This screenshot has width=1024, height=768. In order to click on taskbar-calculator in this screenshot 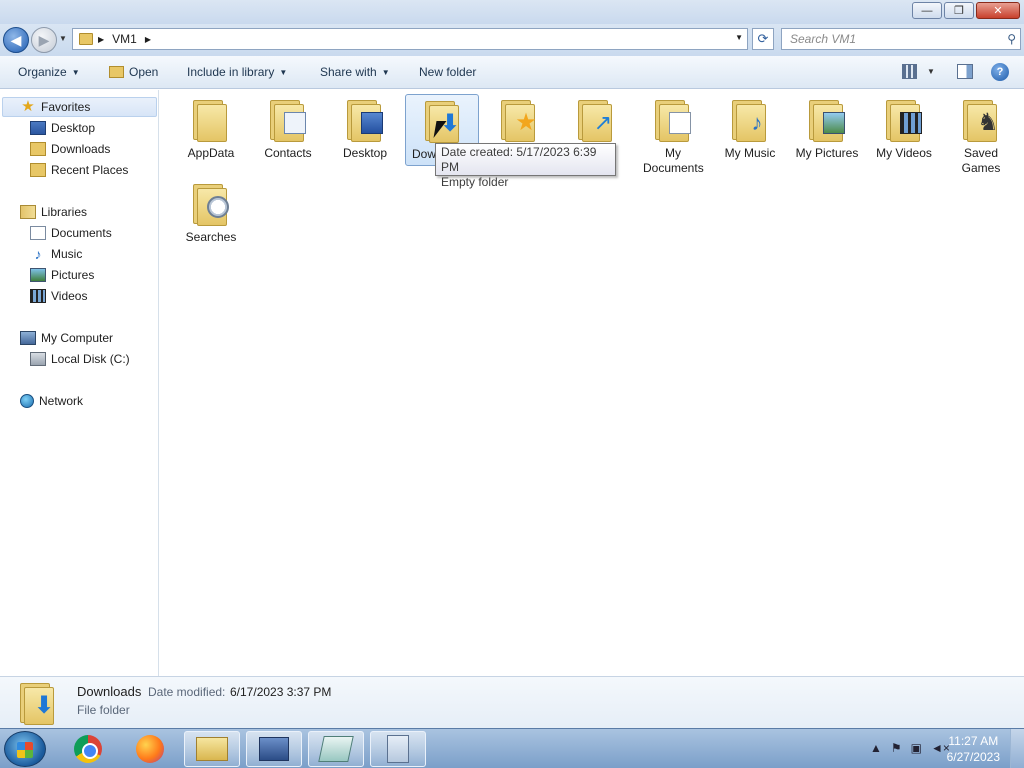, I will do `click(398, 749)`.